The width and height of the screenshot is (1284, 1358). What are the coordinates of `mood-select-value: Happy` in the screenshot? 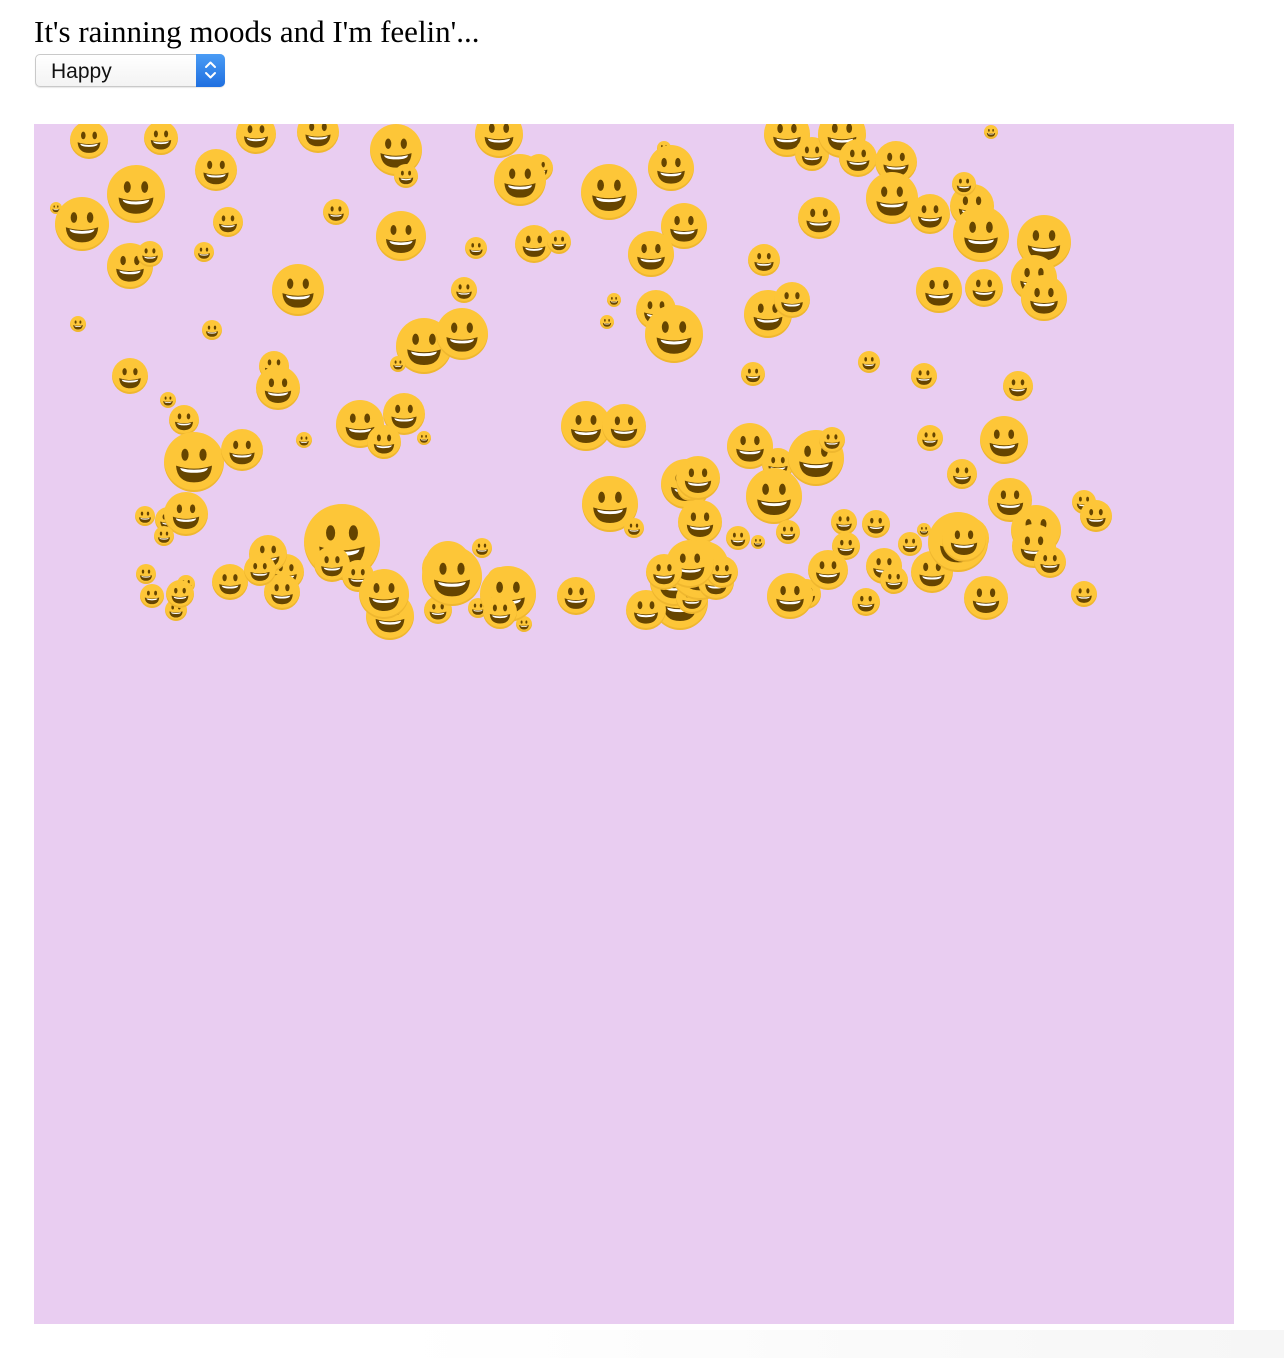 It's located at (81, 71).